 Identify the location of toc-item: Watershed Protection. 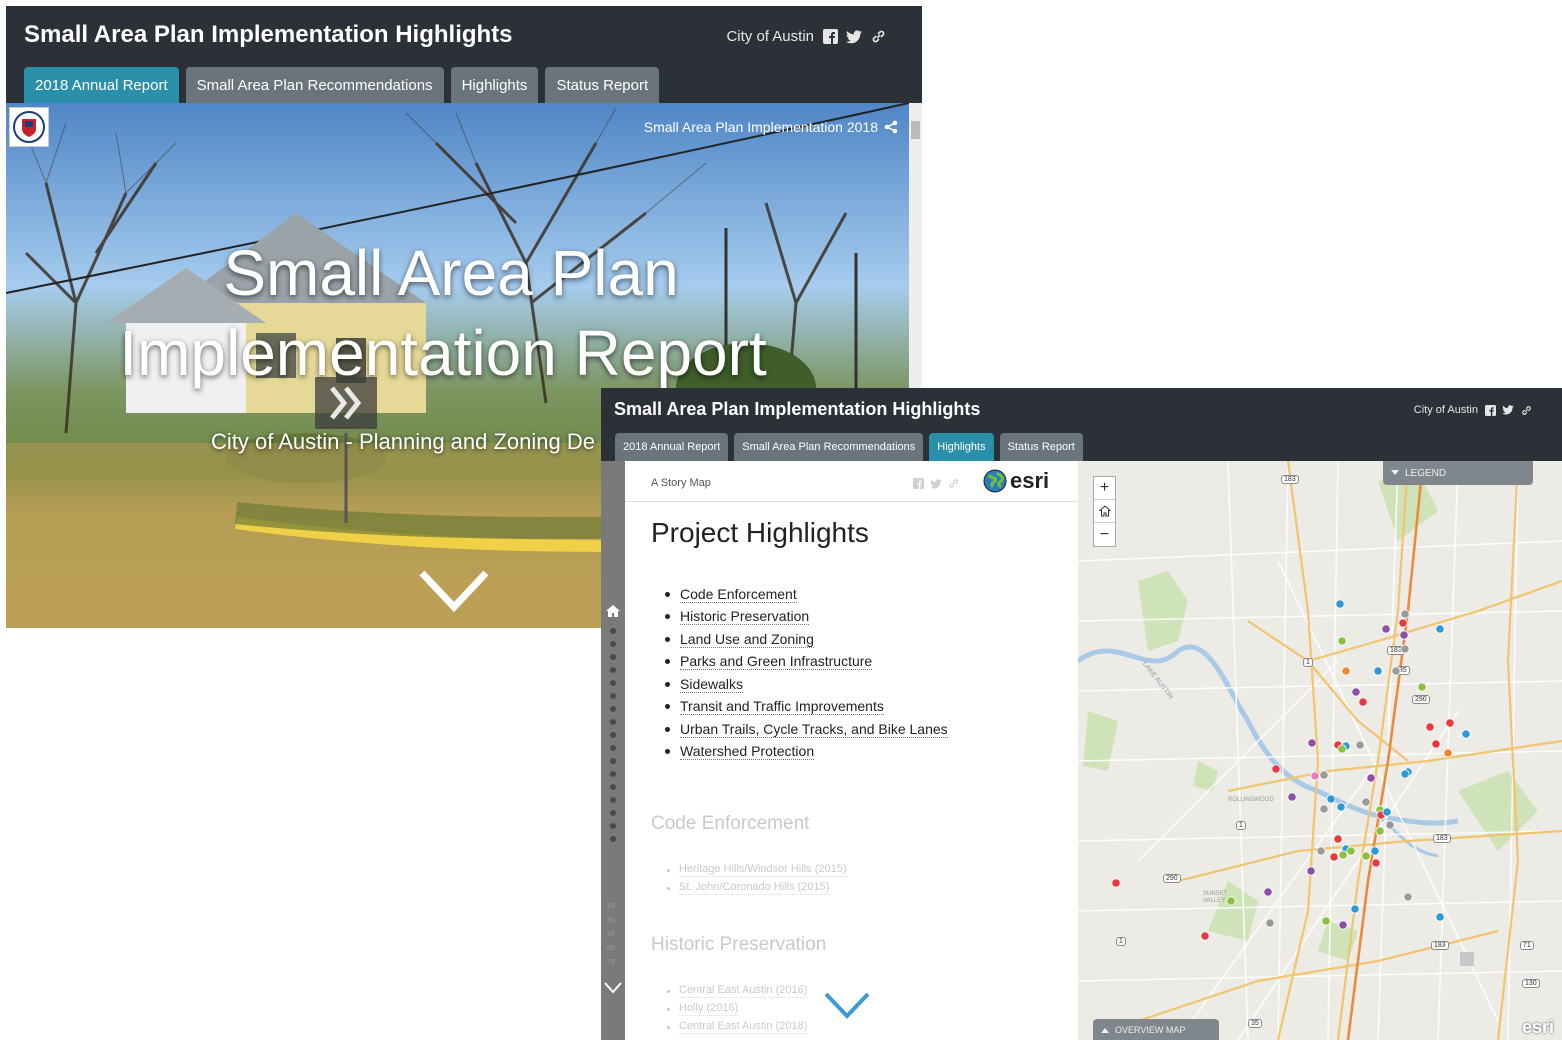
(806, 752).